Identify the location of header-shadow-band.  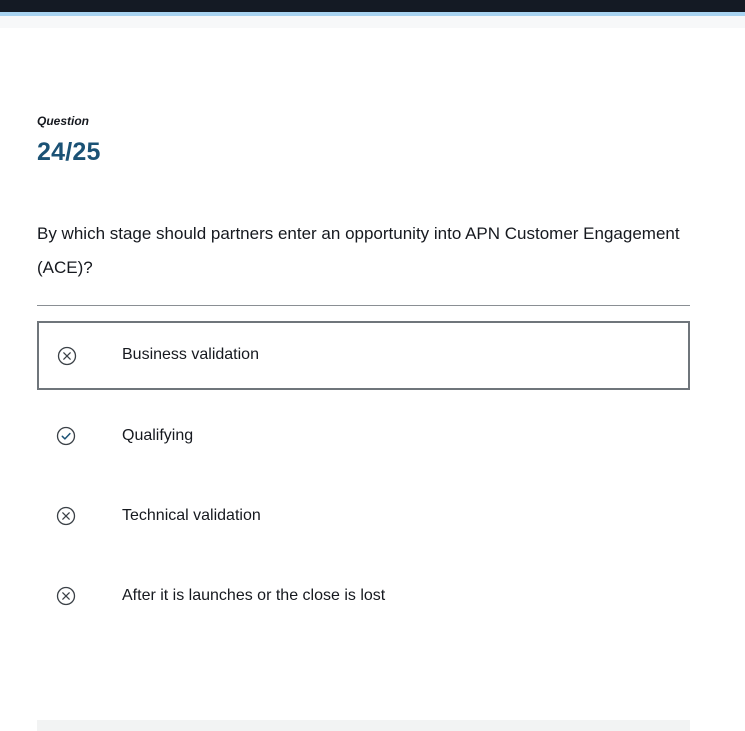
(372, 22).